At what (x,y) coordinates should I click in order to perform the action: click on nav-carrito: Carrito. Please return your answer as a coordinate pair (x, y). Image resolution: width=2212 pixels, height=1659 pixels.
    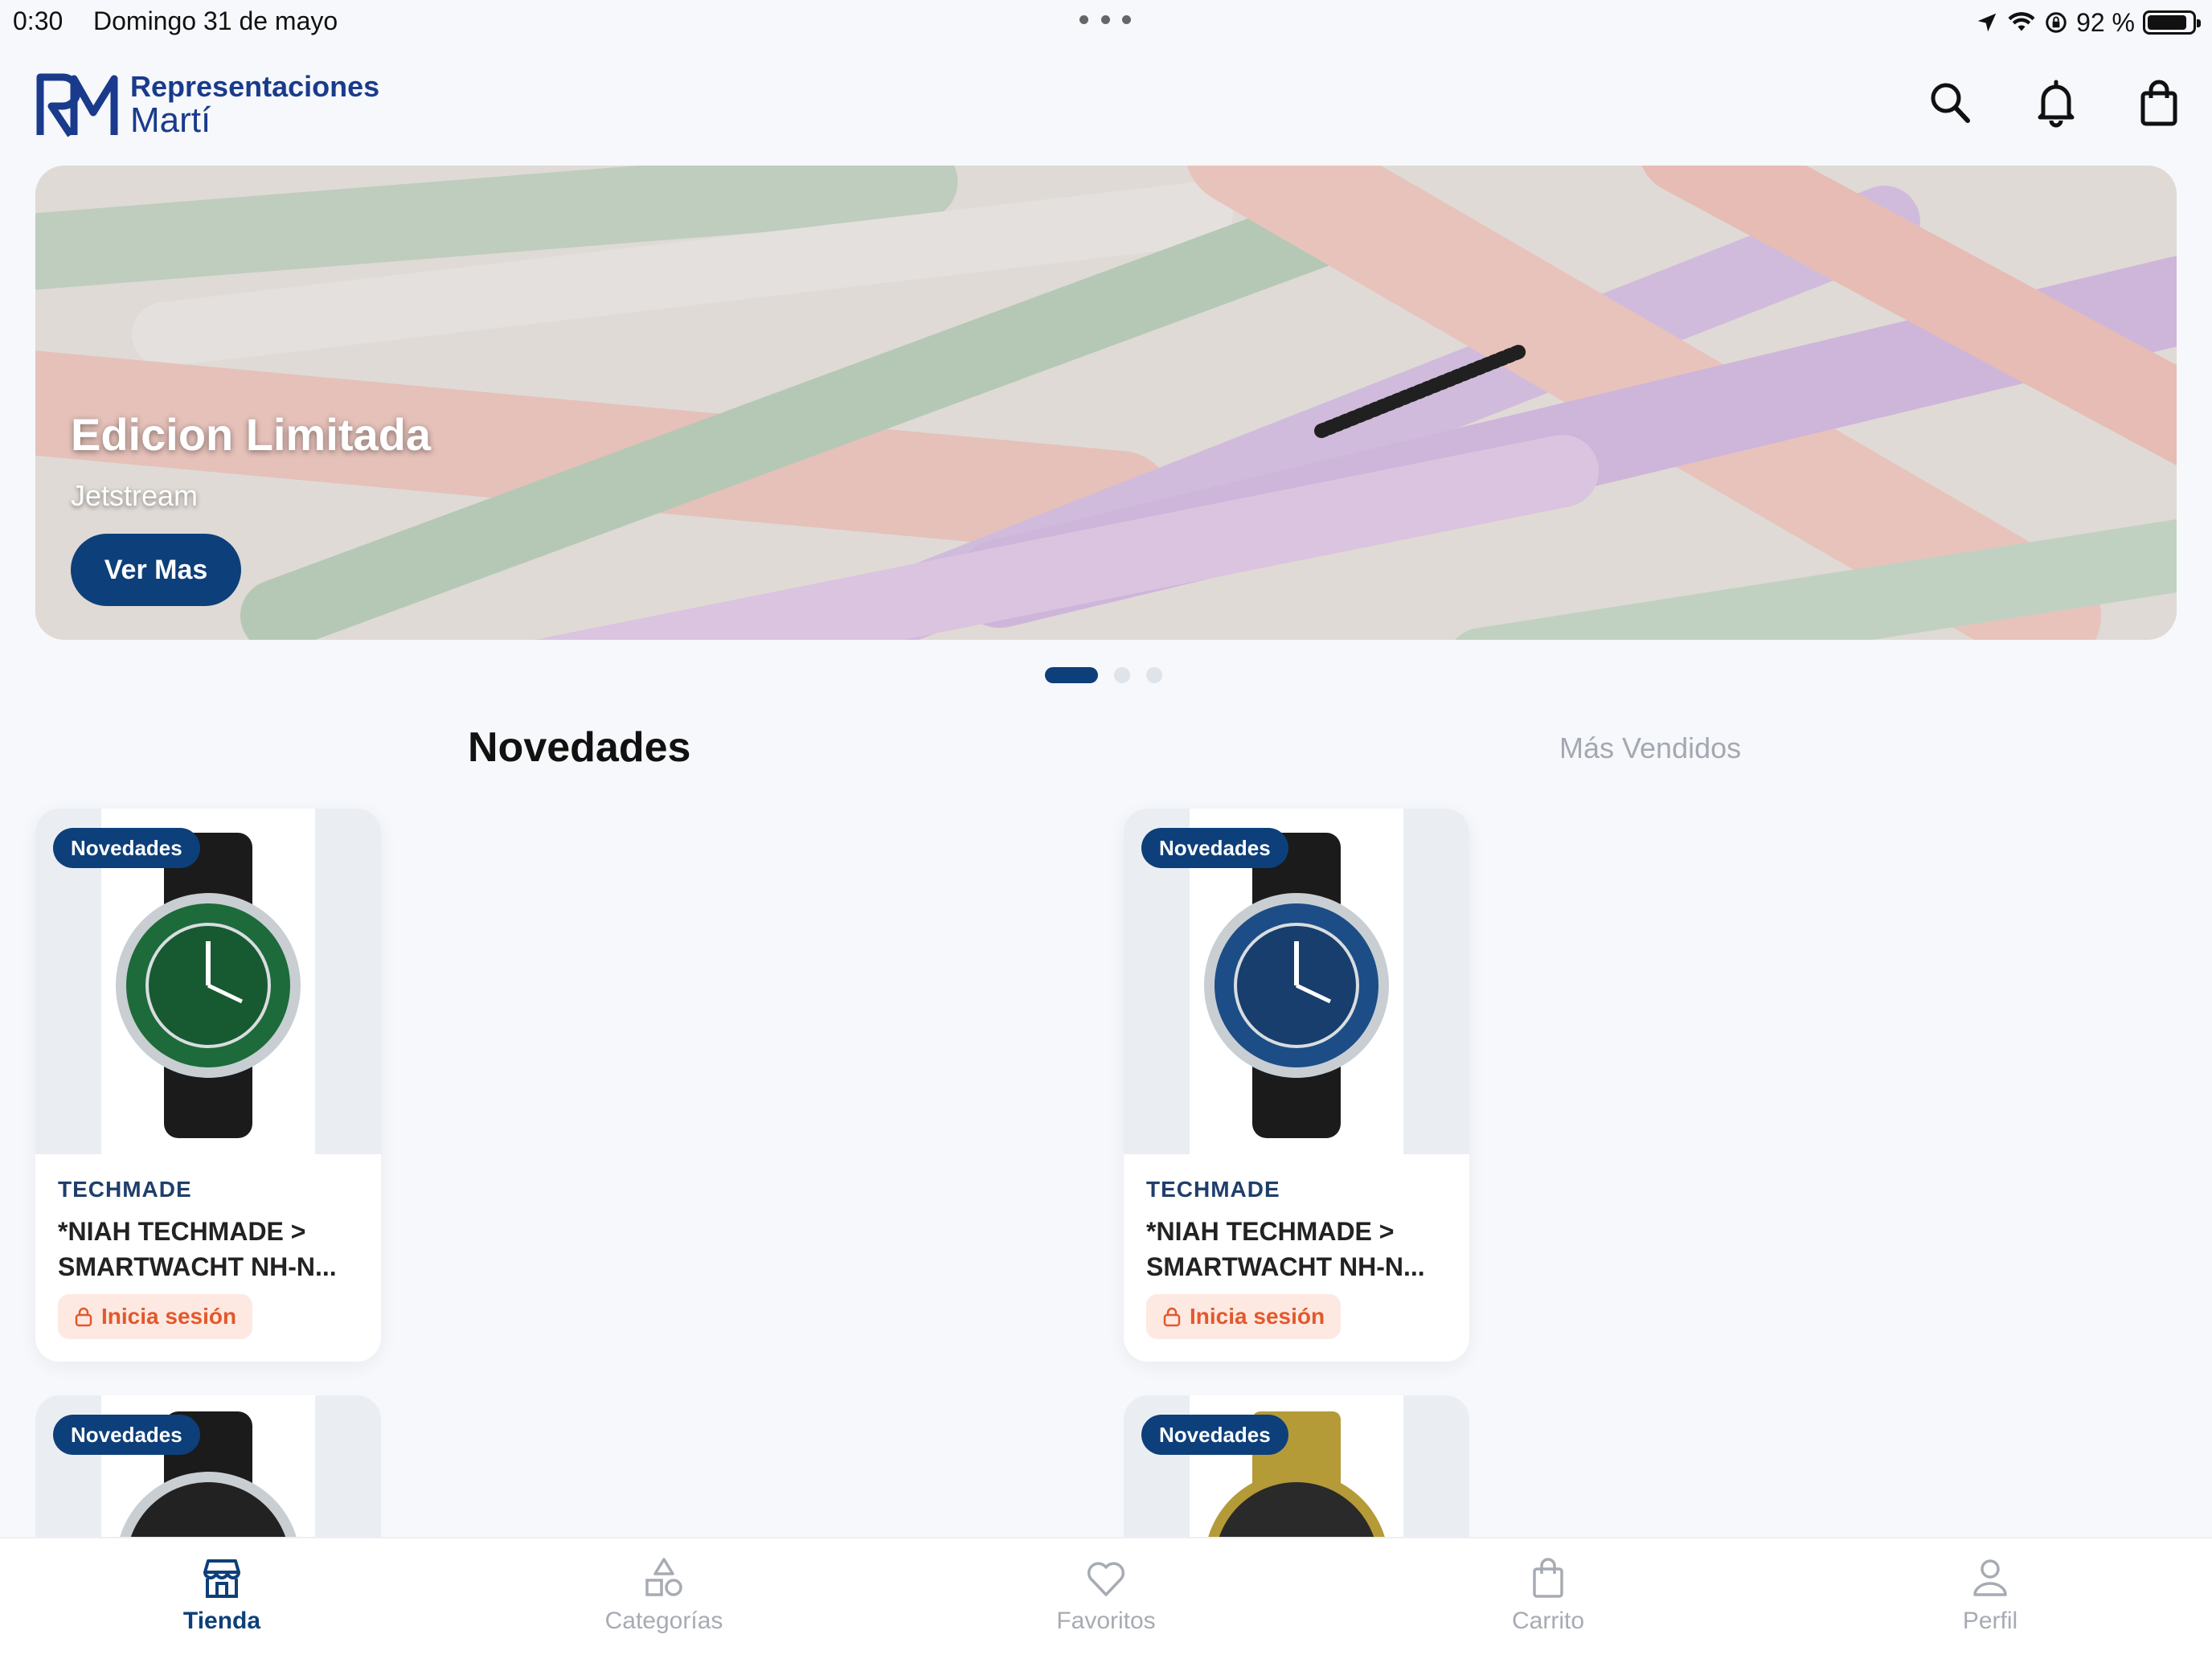
    Looking at the image, I should click on (1548, 1603).